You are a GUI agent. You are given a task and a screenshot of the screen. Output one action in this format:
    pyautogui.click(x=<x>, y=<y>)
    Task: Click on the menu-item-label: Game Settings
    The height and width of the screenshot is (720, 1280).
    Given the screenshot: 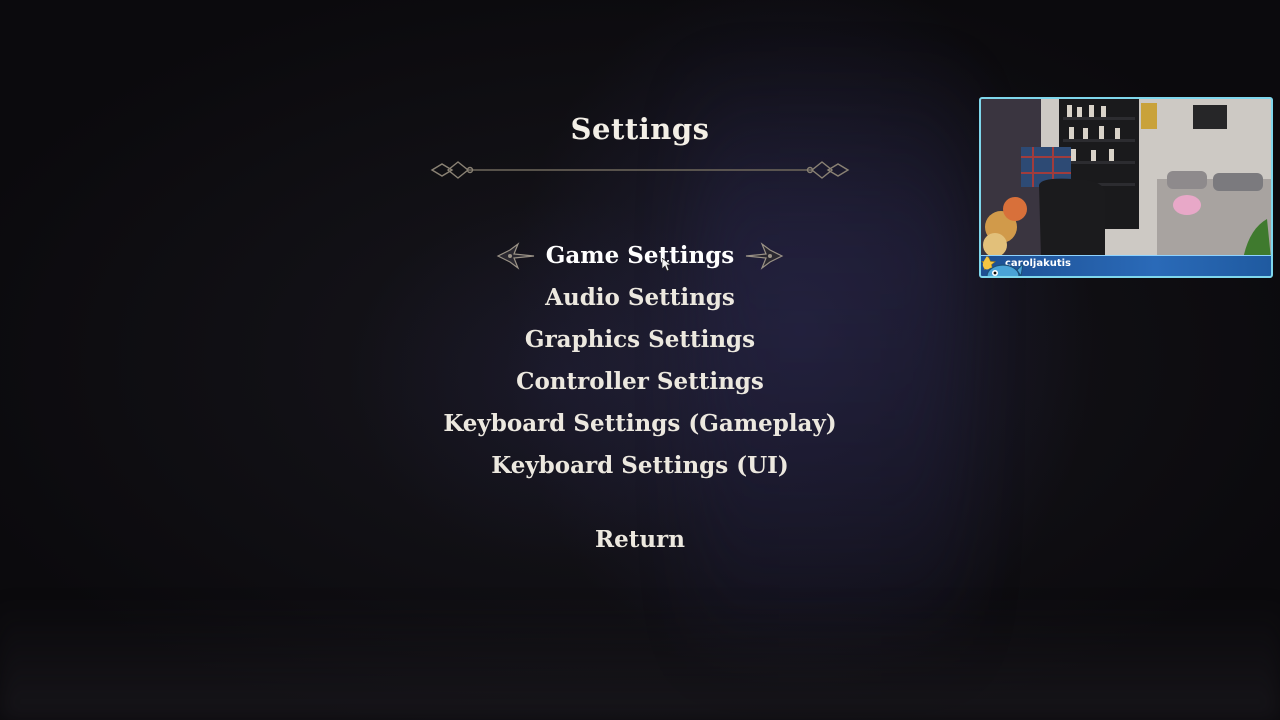 What is the action you would take?
    pyautogui.click(x=640, y=255)
    